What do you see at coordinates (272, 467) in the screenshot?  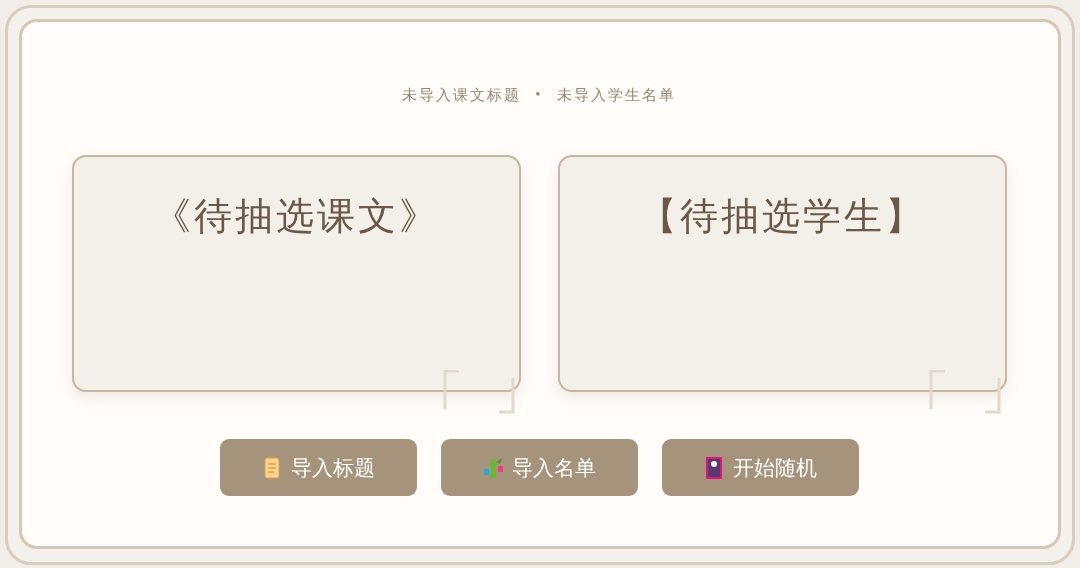 I see `scroll-icon` at bounding box center [272, 467].